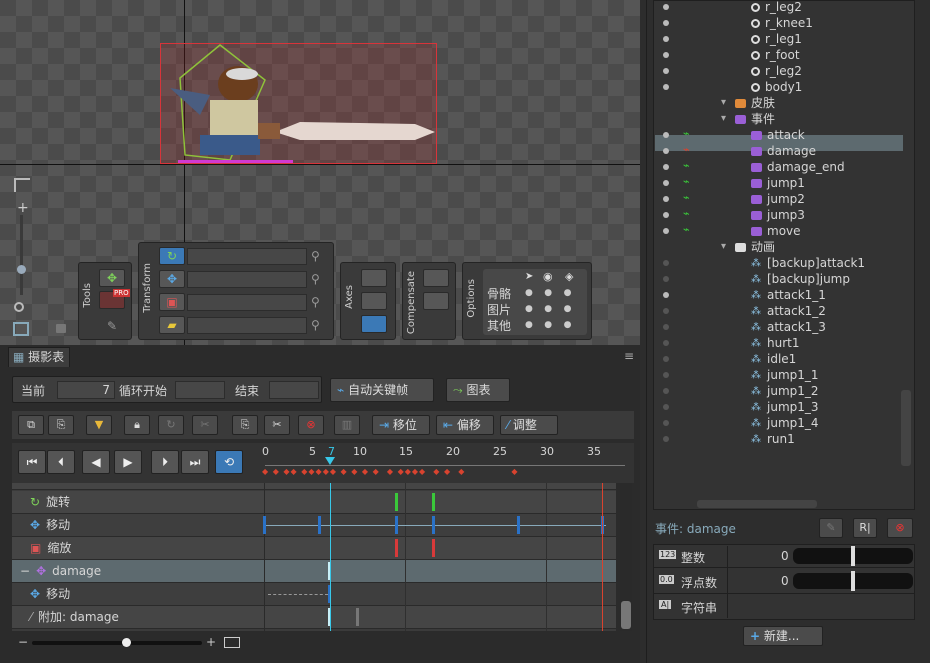 The height and width of the screenshot is (663, 930). What do you see at coordinates (374, 278) in the screenshot?
I see `axes-local-button` at bounding box center [374, 278].